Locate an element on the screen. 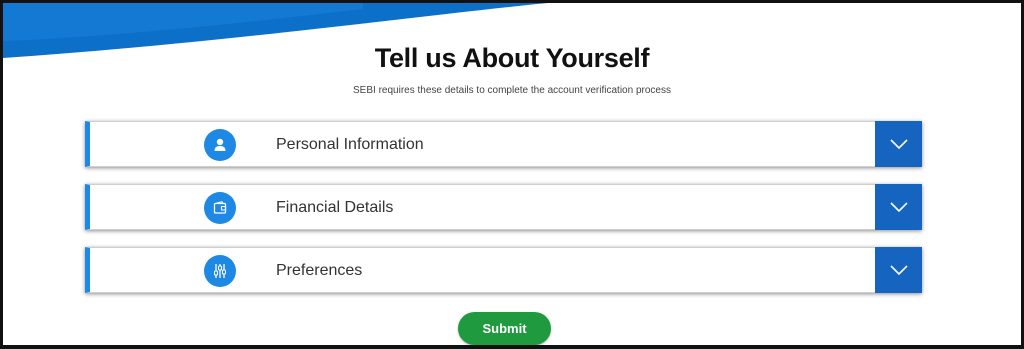 Image resolution: width=1024 pixels, height=349 pixels. sliders-icon is located at coordinates (220, 271).